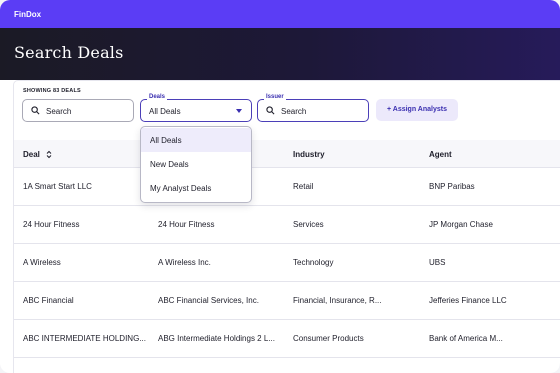 The height and width of the screenshot is (373, 560). What do you see at coordinates (52, 91) in the screenshot?
I see `result-count: SHOWING 83 DEALS` at bounding box center [52, 91].